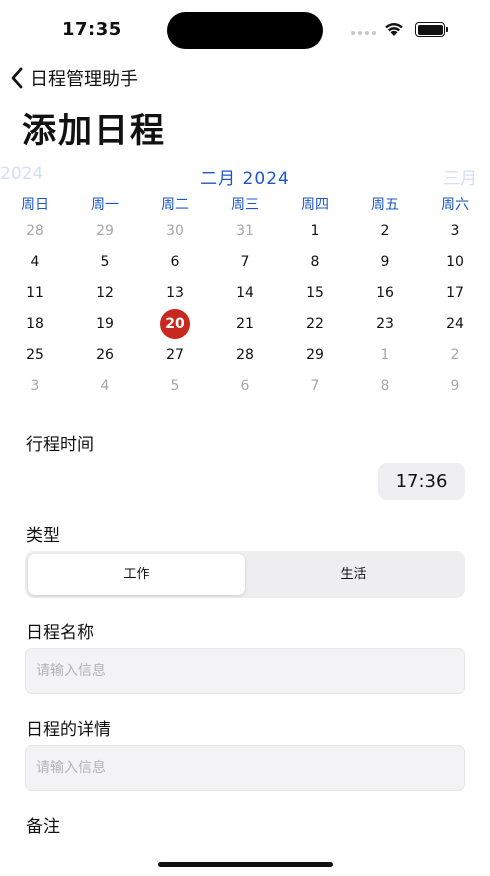 The width and height of the screenshot is (490, 876). Describe the element at coordinates (385, 205) in the screenshot. I see `weekday-label: 周五` at that location.